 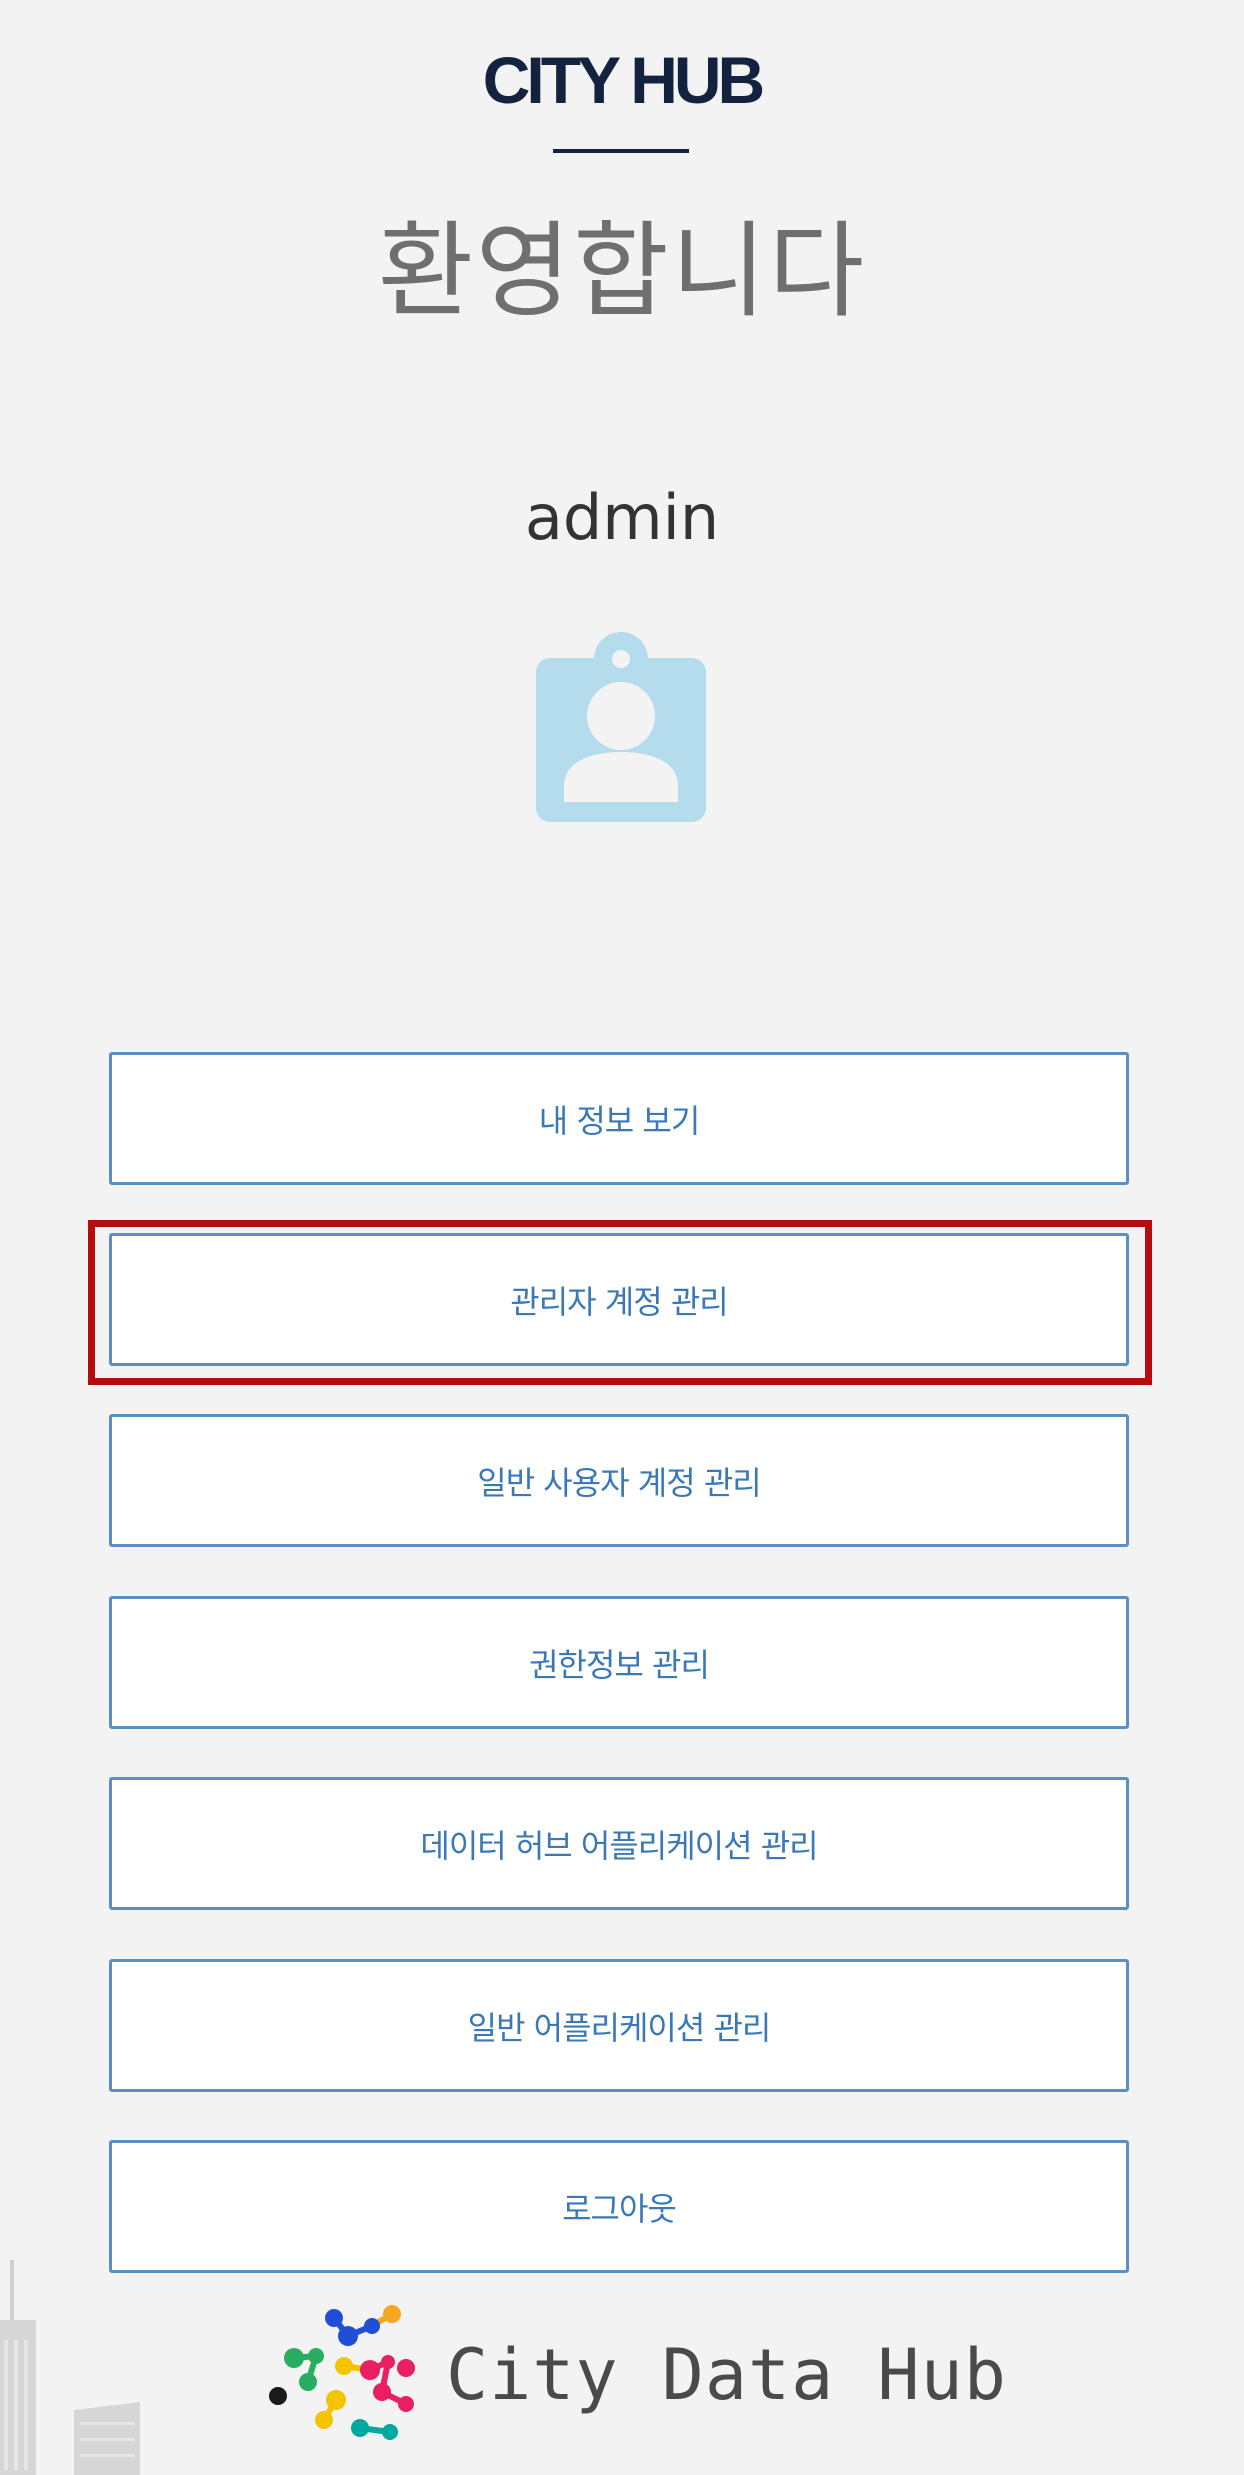 I want to click on datahub-app-manage-button: 데이터 허브 어플리케이션 관리, so click(x=619, y=1843).